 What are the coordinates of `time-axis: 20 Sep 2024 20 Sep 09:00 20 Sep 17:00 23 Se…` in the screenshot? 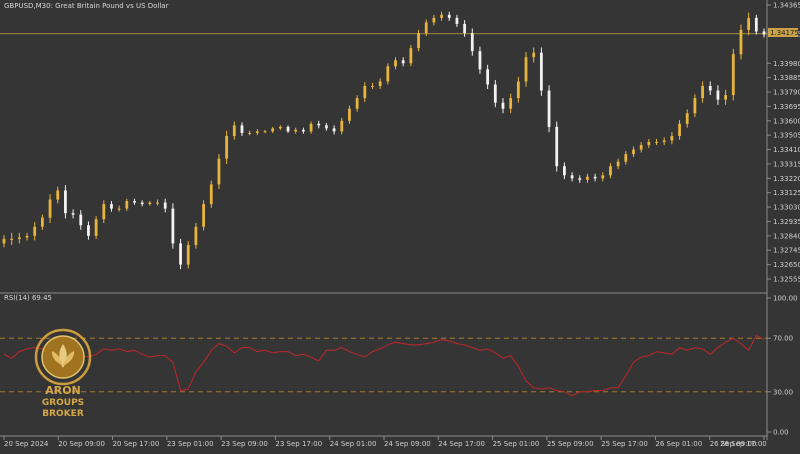 It's located at (385, 442).